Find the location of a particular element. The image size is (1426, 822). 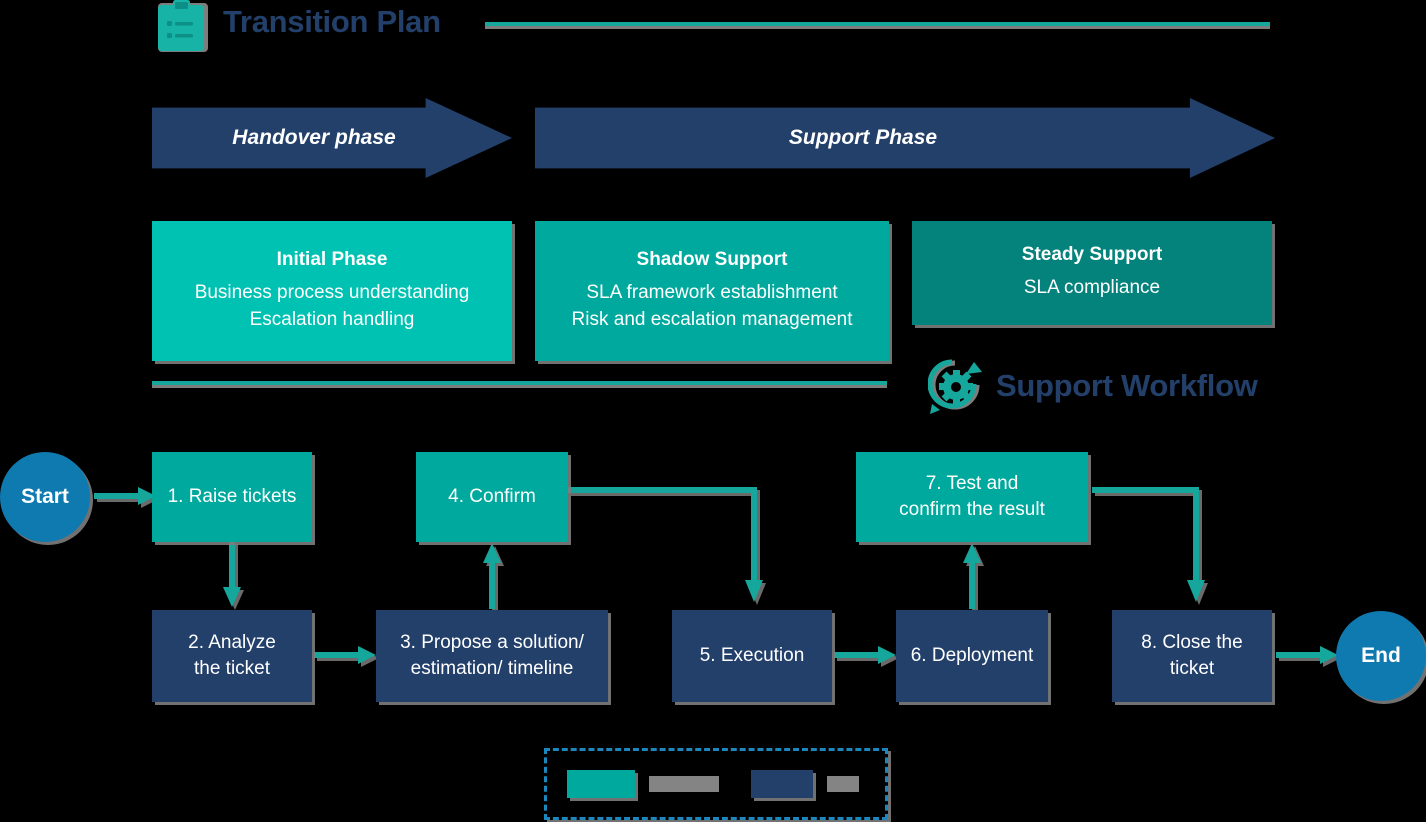

phase-detail-line: SLA framework establishment is located at coordinates (712, 292).